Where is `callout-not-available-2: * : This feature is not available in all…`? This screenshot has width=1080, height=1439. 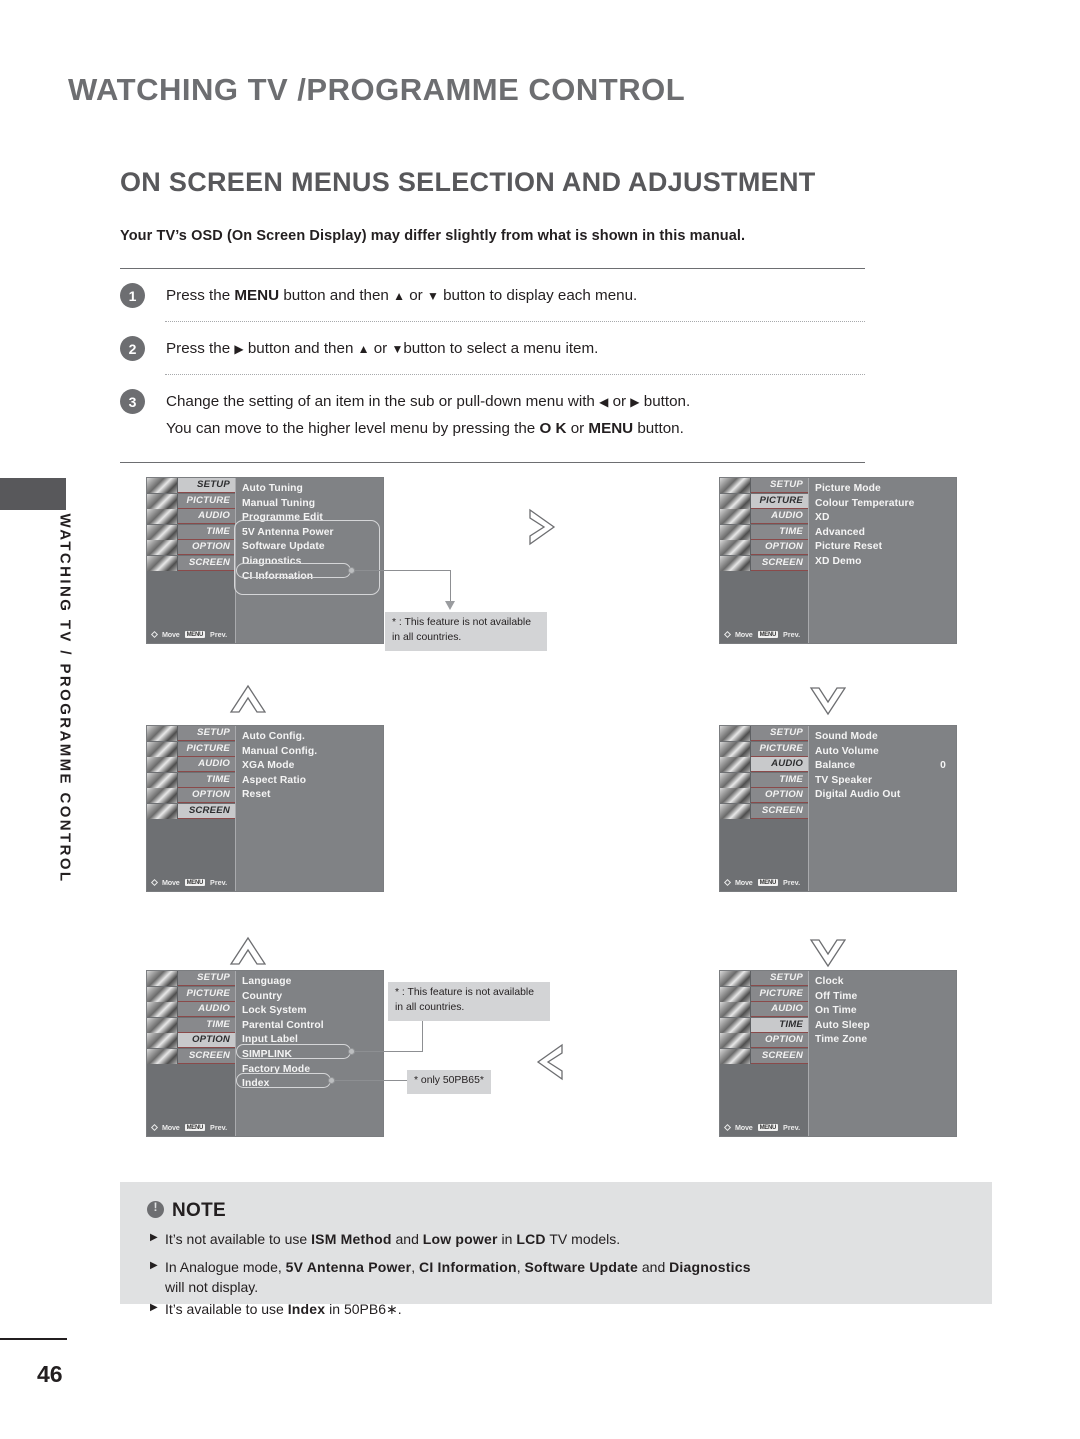 callout-not-available-2: * : This feature is not available in all… is located at coordinates (469, 1001).